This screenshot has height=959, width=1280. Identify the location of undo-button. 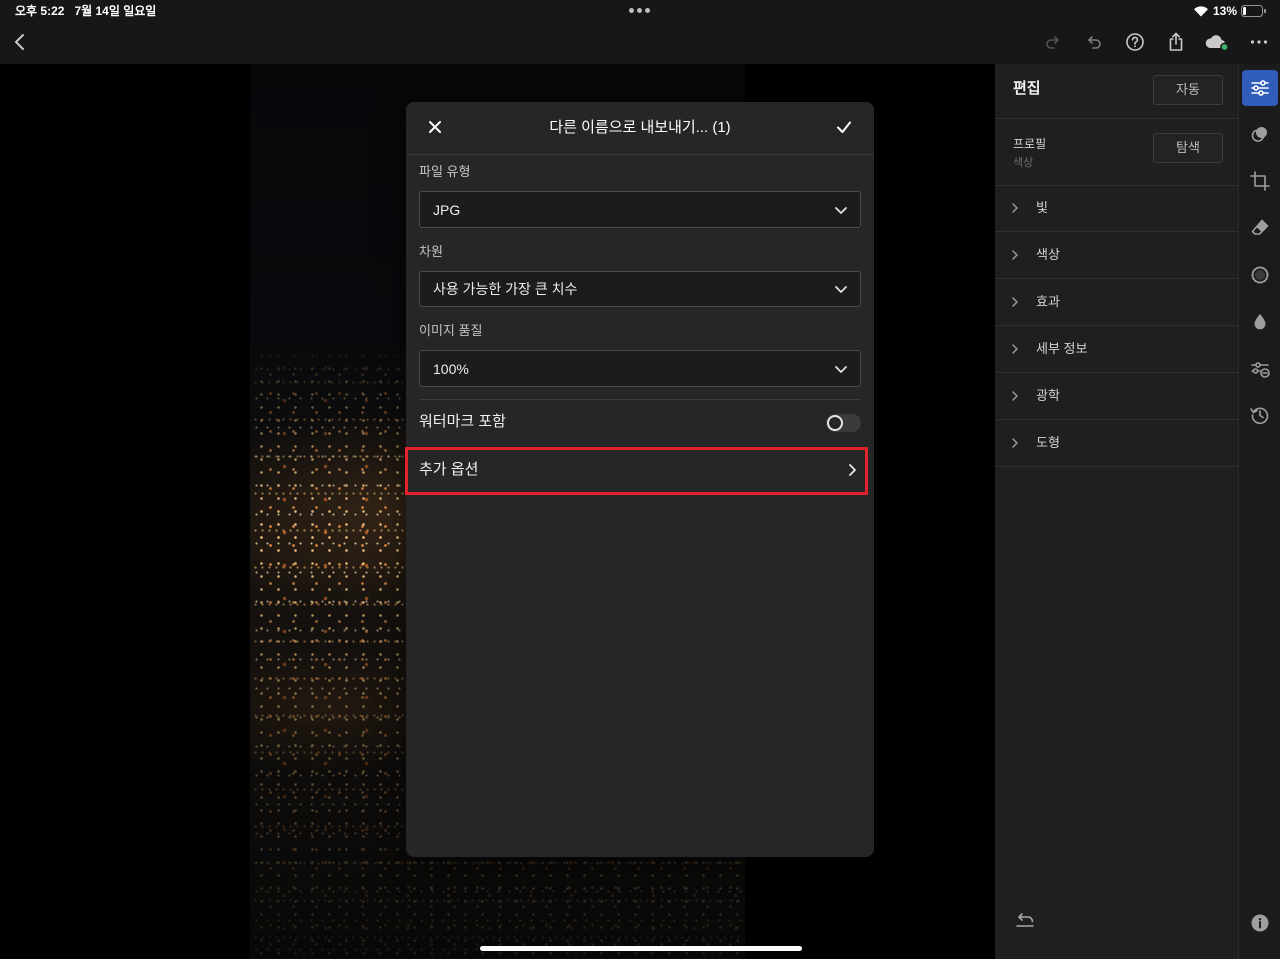
(1094, 42).